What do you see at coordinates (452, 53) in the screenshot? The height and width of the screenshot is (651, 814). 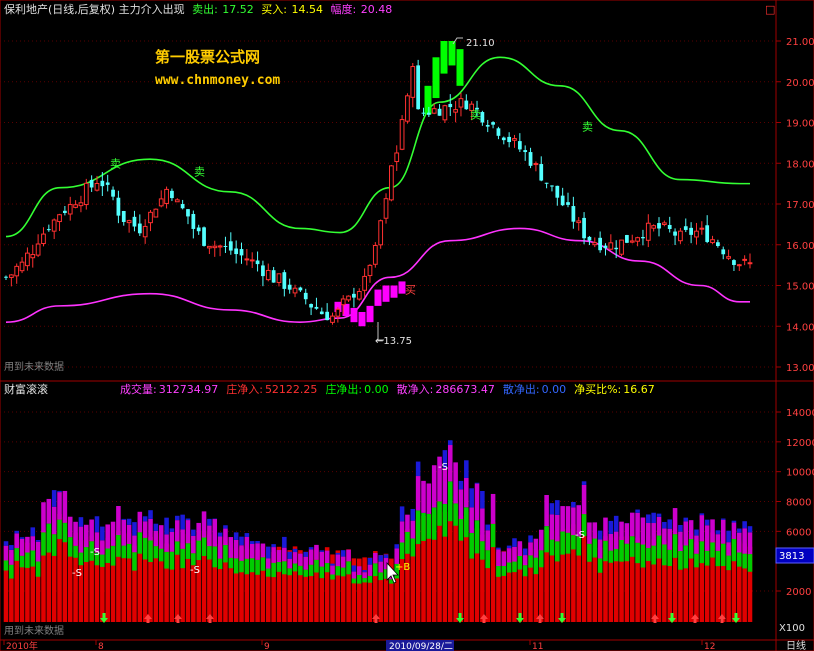 I see `sell-zone-bar` at bounding box center [452, 53].